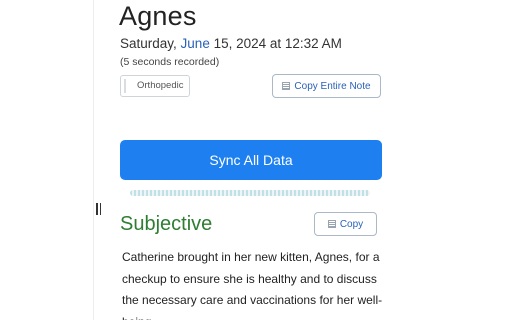 This screenshot has width=512, height=320. Describe the element at coordinates (150, 43) in the screenshot. I see `date-prefix: Saturday,` at that location.